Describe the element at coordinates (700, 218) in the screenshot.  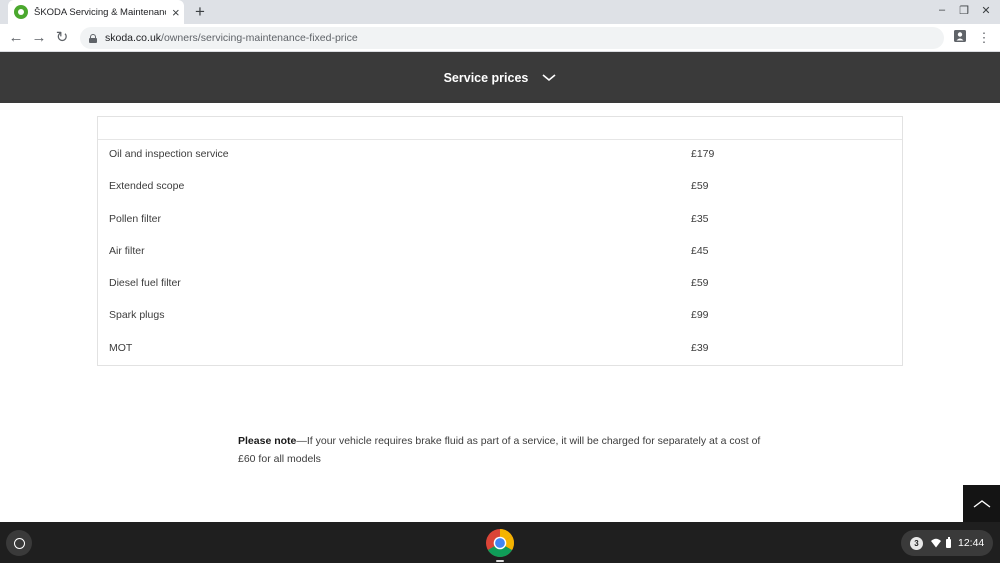
I see `service-item-price: £35` at that location.